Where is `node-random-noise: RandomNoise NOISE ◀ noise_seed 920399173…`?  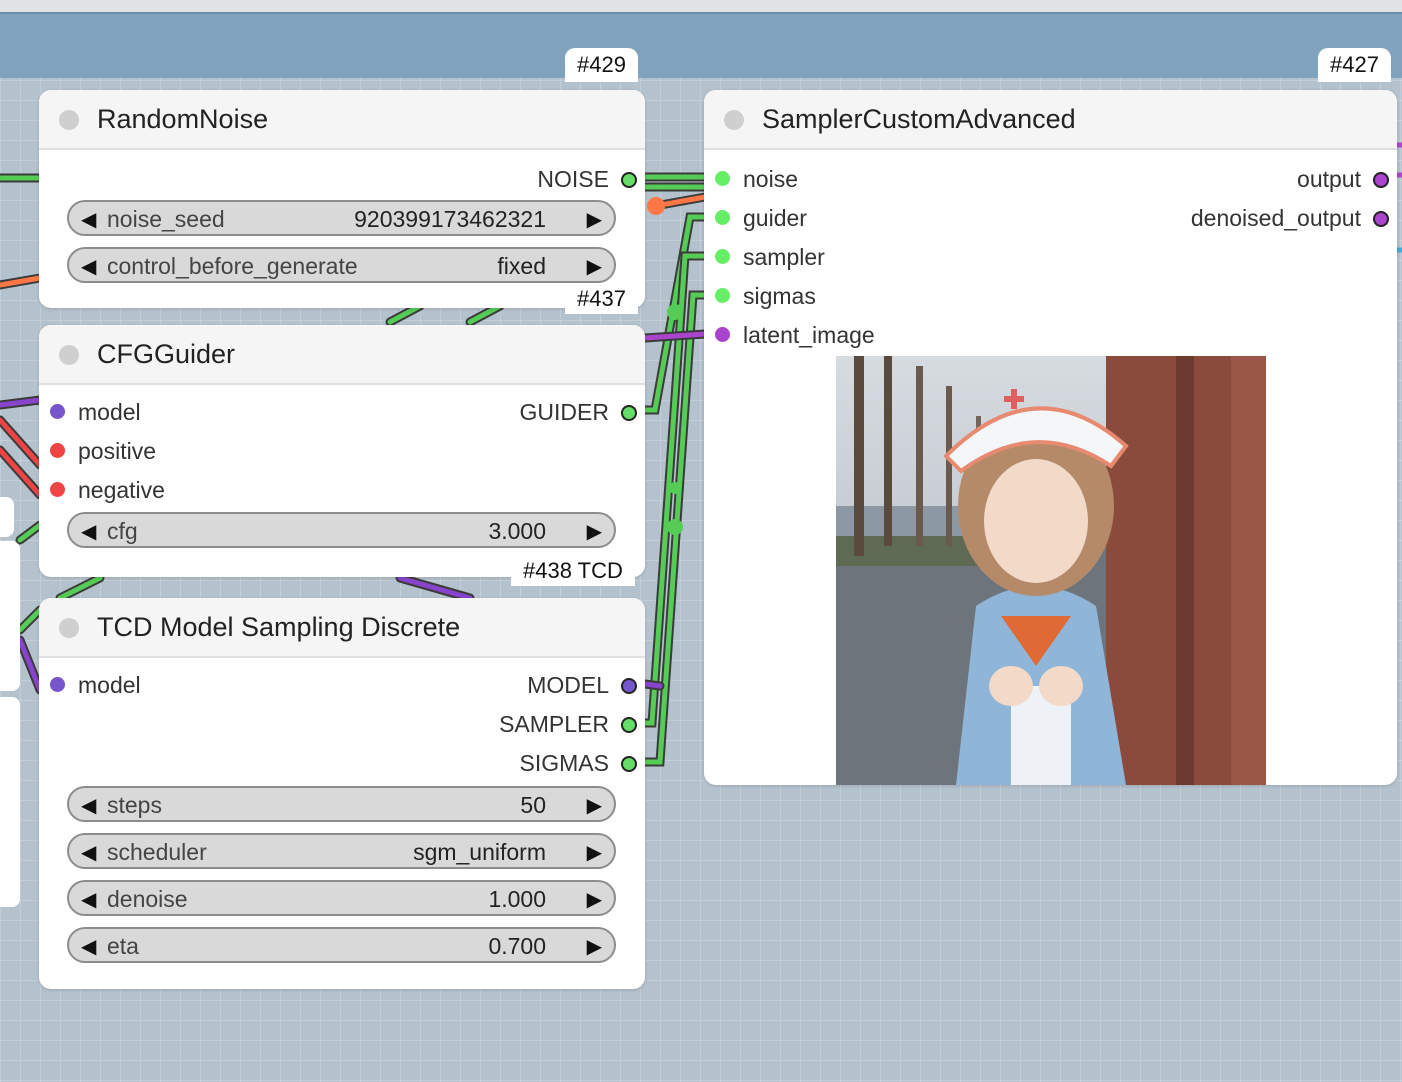
node-random-noise: RandomNoise NOISE ◀ noise_seed 920399173… is located at coordinates (342, 199).